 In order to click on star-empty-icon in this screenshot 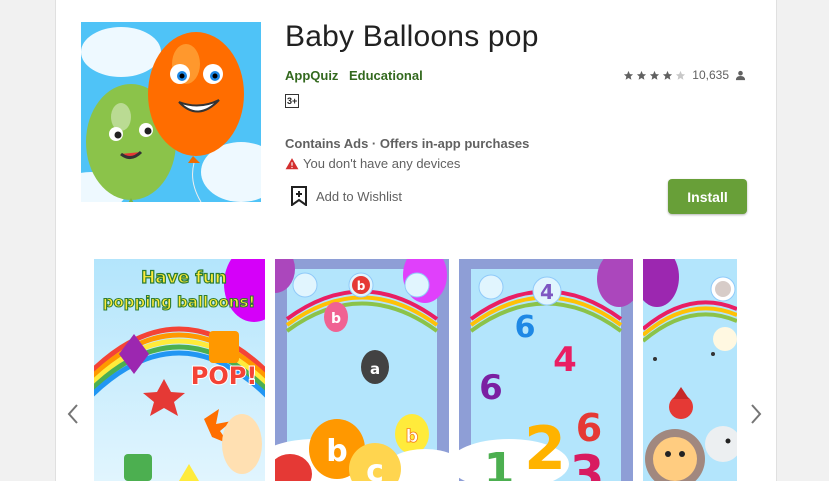, I will do `click(681, 75)`.